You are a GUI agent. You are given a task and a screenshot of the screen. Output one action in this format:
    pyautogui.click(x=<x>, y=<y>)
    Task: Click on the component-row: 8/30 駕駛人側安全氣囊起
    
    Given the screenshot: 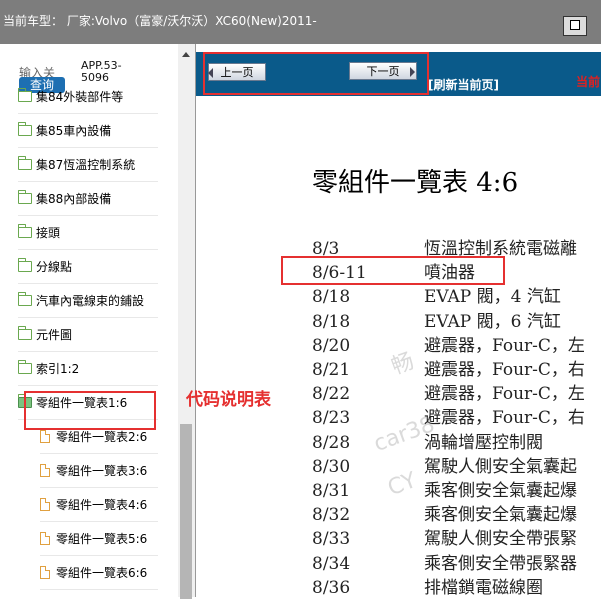 What is the action you would take?
    pyautogui.click(x=444, y=464)
    